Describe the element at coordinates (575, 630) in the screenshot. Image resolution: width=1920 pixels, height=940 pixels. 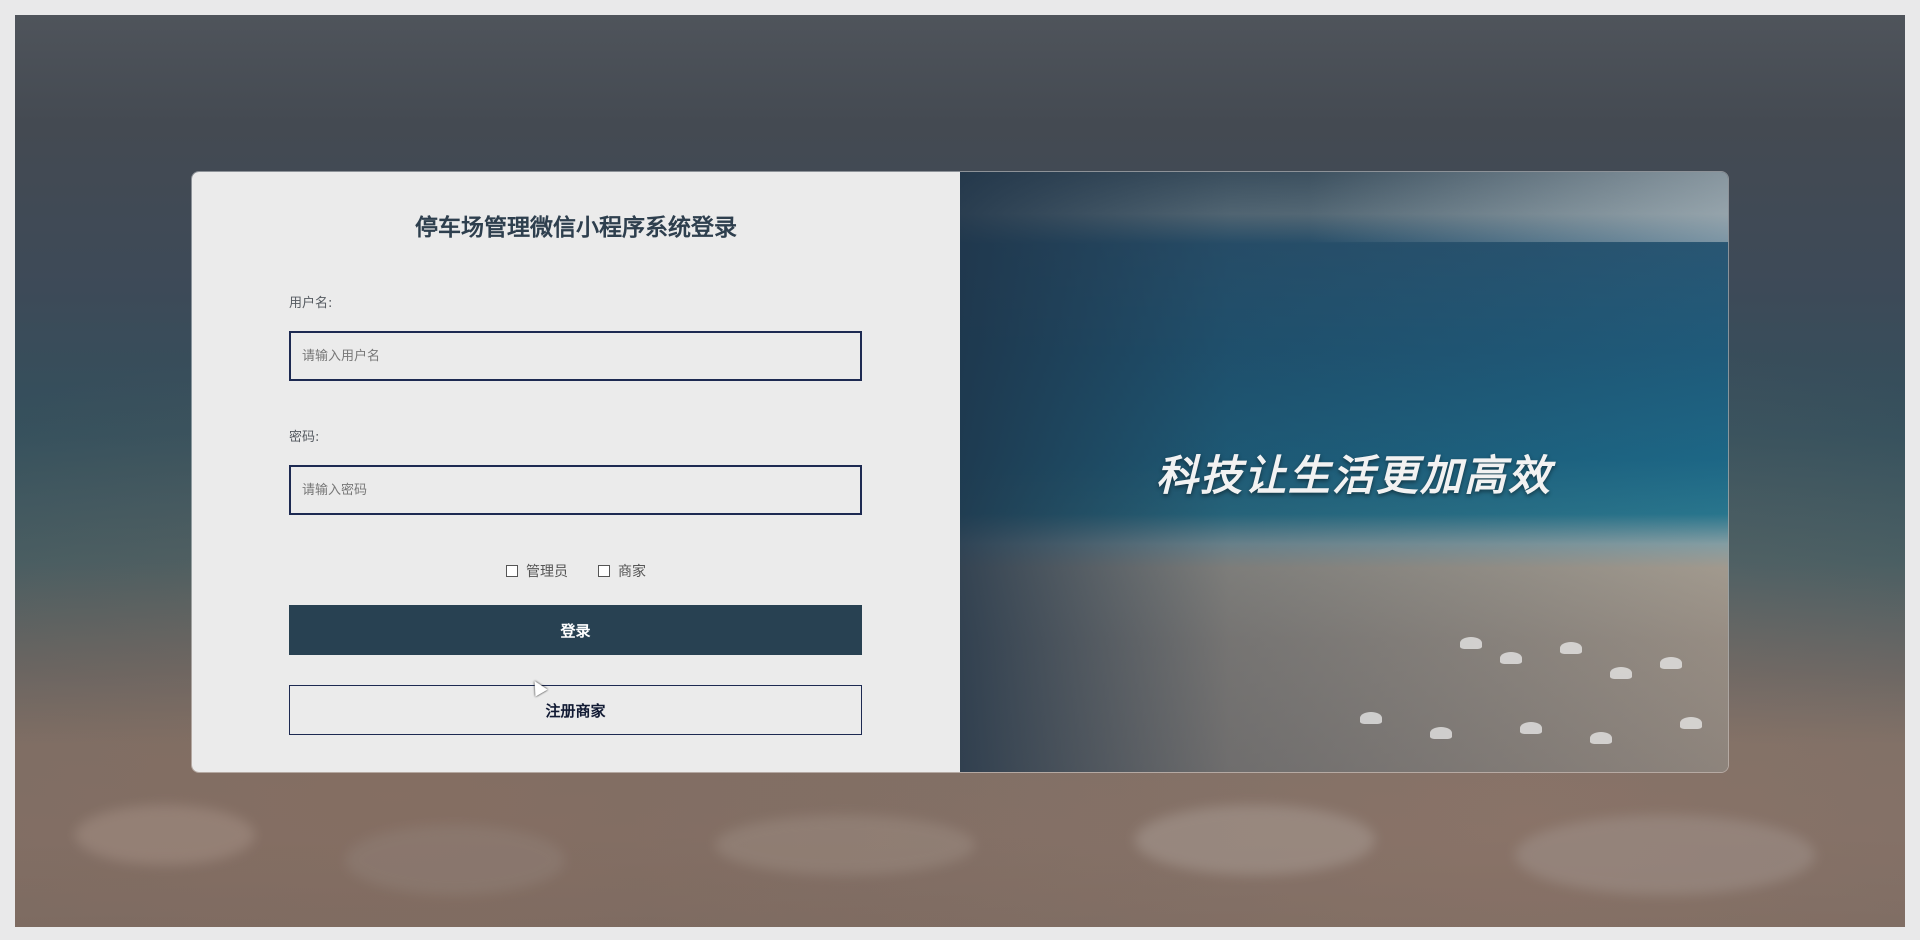
I see `login-button: 登录` at that location.